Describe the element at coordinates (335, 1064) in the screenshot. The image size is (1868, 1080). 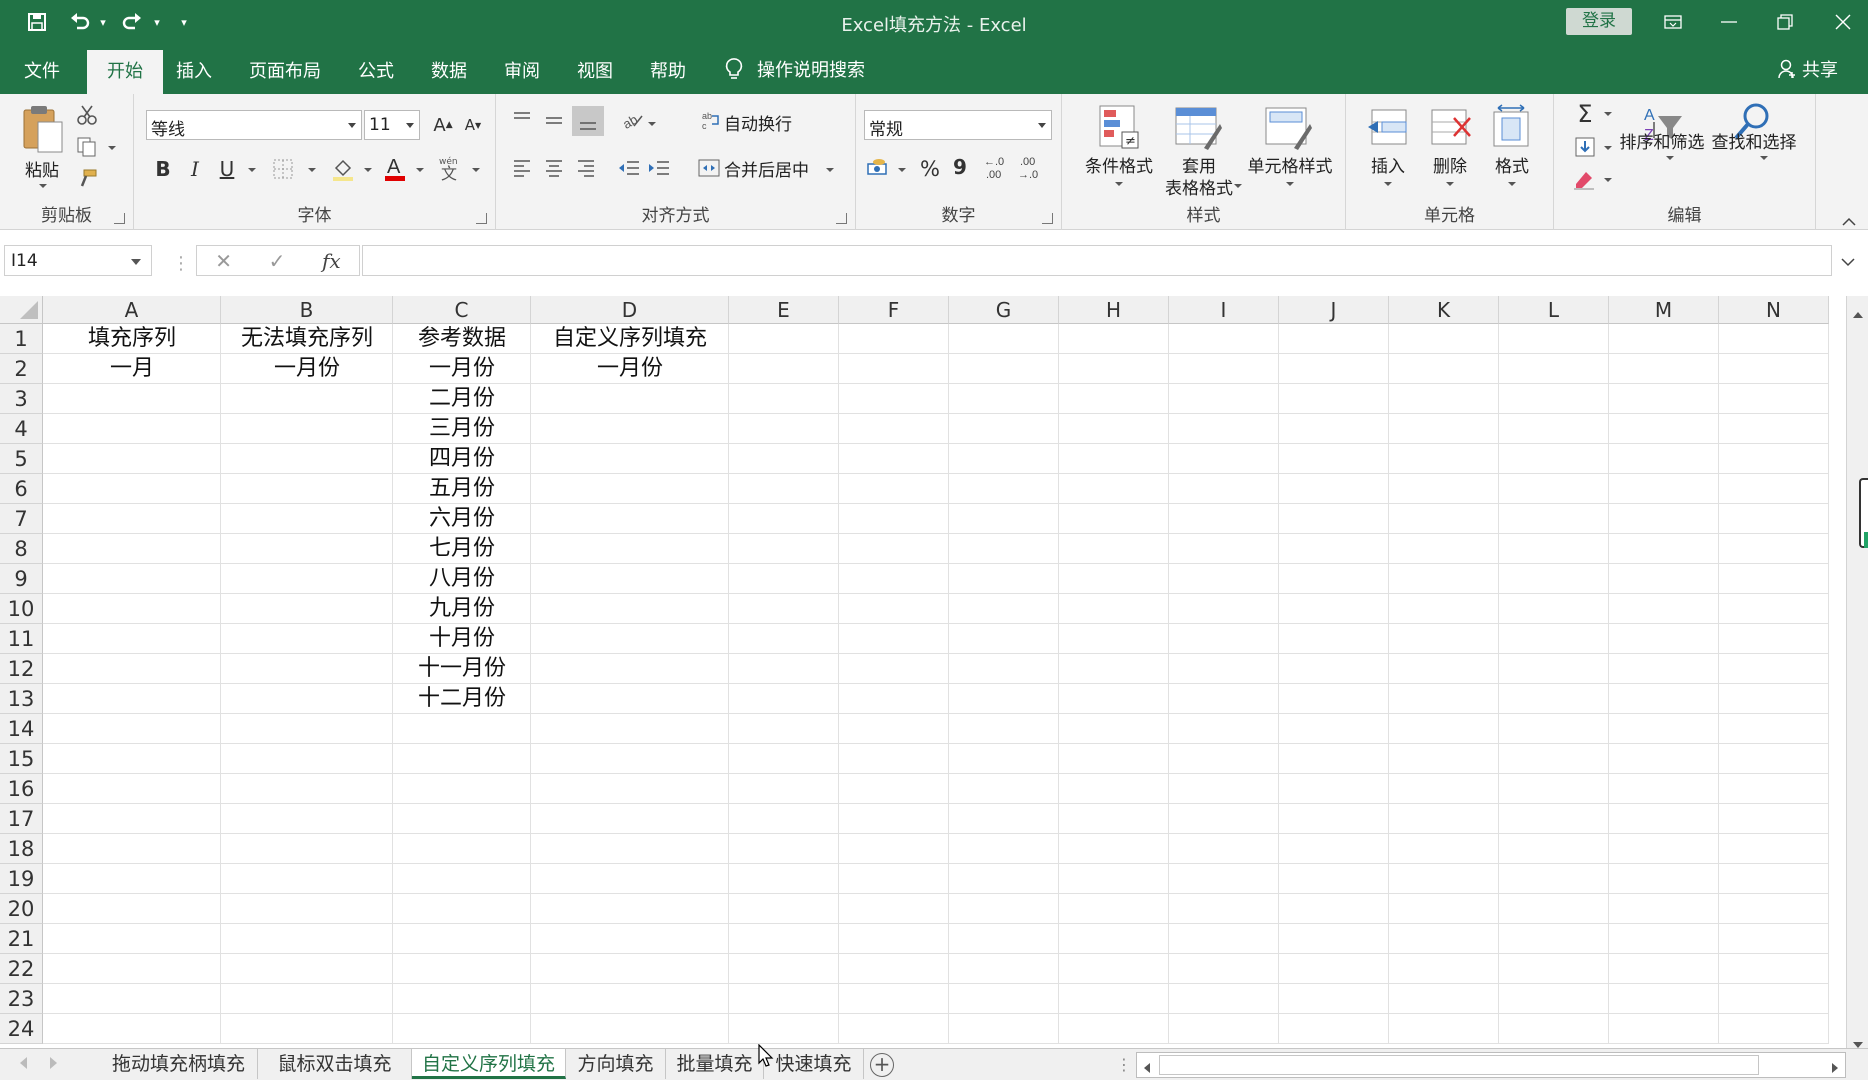
I see `sheet-tab-2: 鼠标双击填充` at that location.